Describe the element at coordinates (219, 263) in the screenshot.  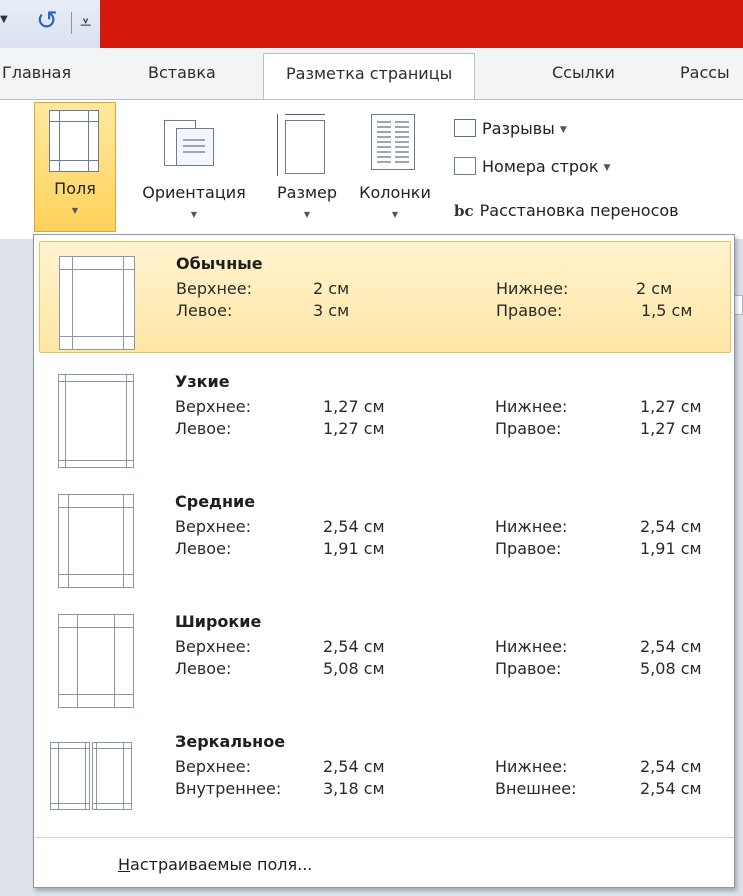
I see `preset-name: Обычные` at that location.